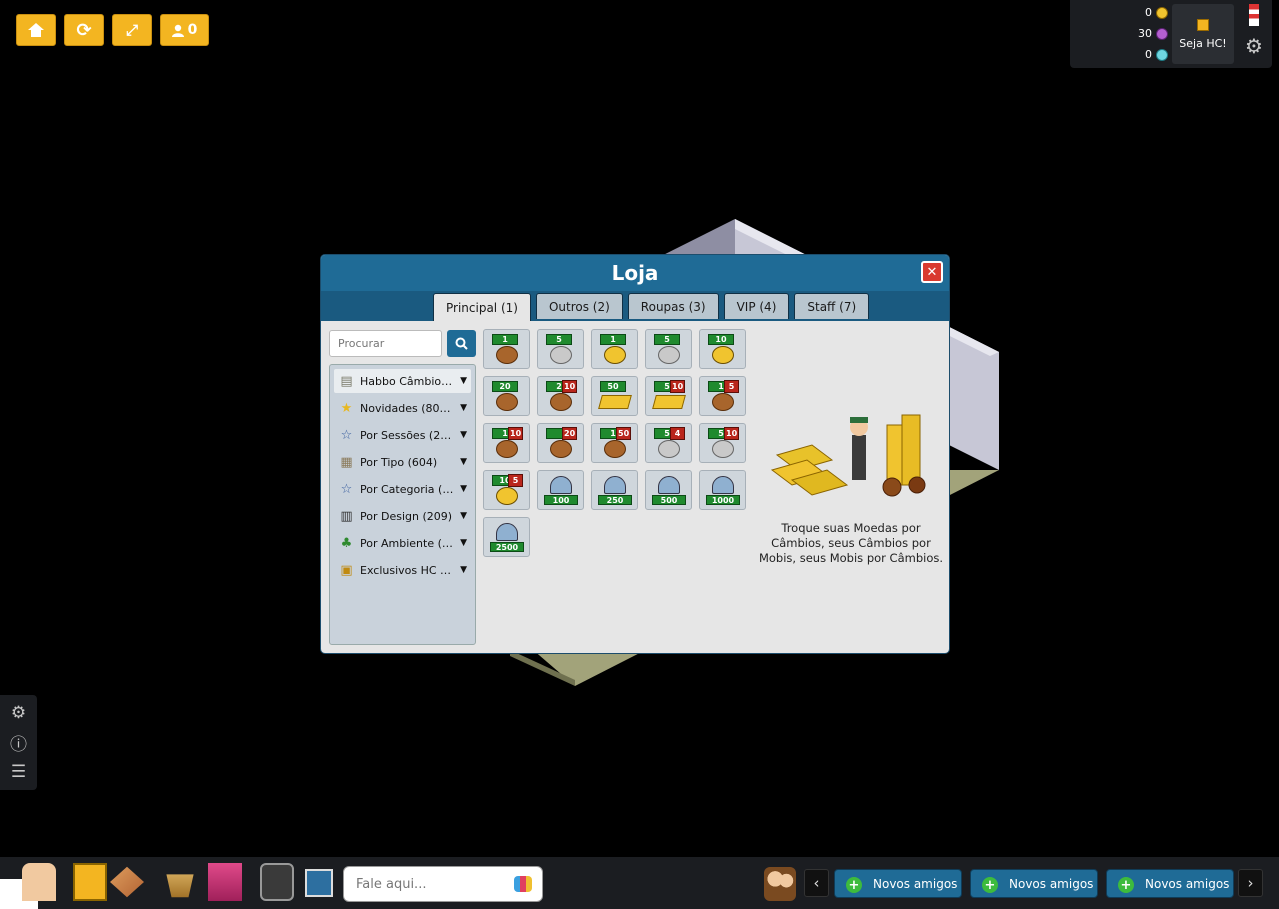 The image size is (1279, 909). I want to click on catalog-search-button, so click(461, 343).